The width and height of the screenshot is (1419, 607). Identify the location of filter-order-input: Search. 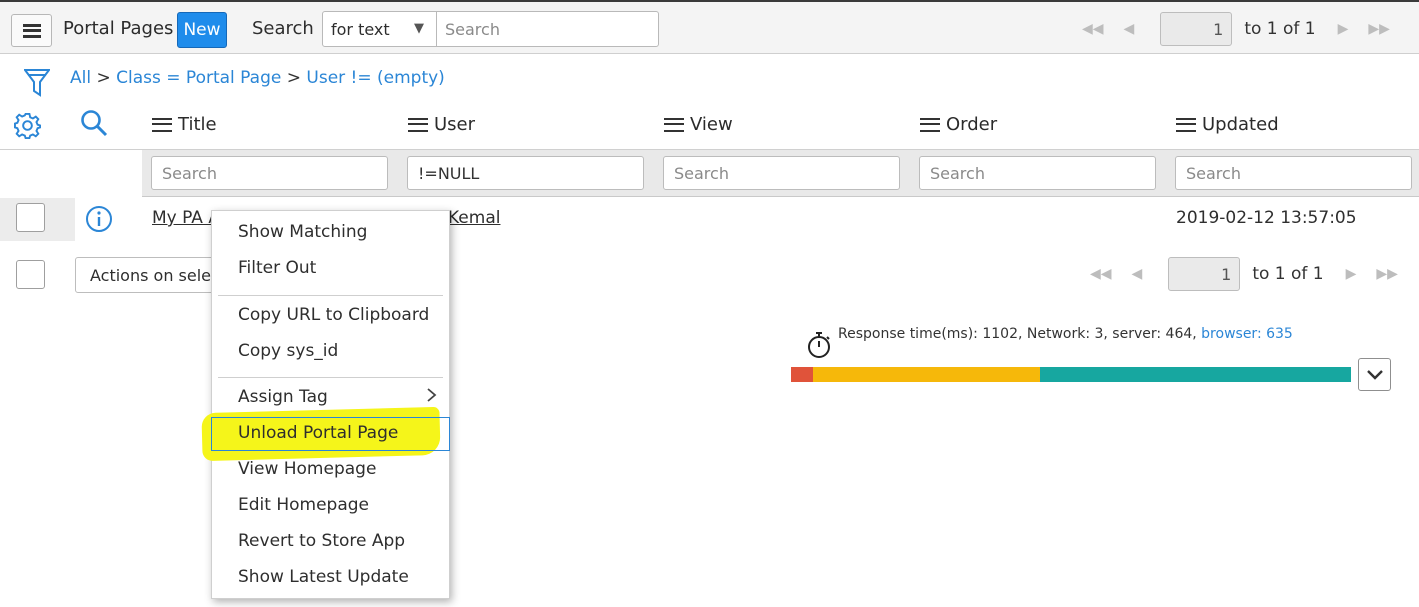
(1037, 173).